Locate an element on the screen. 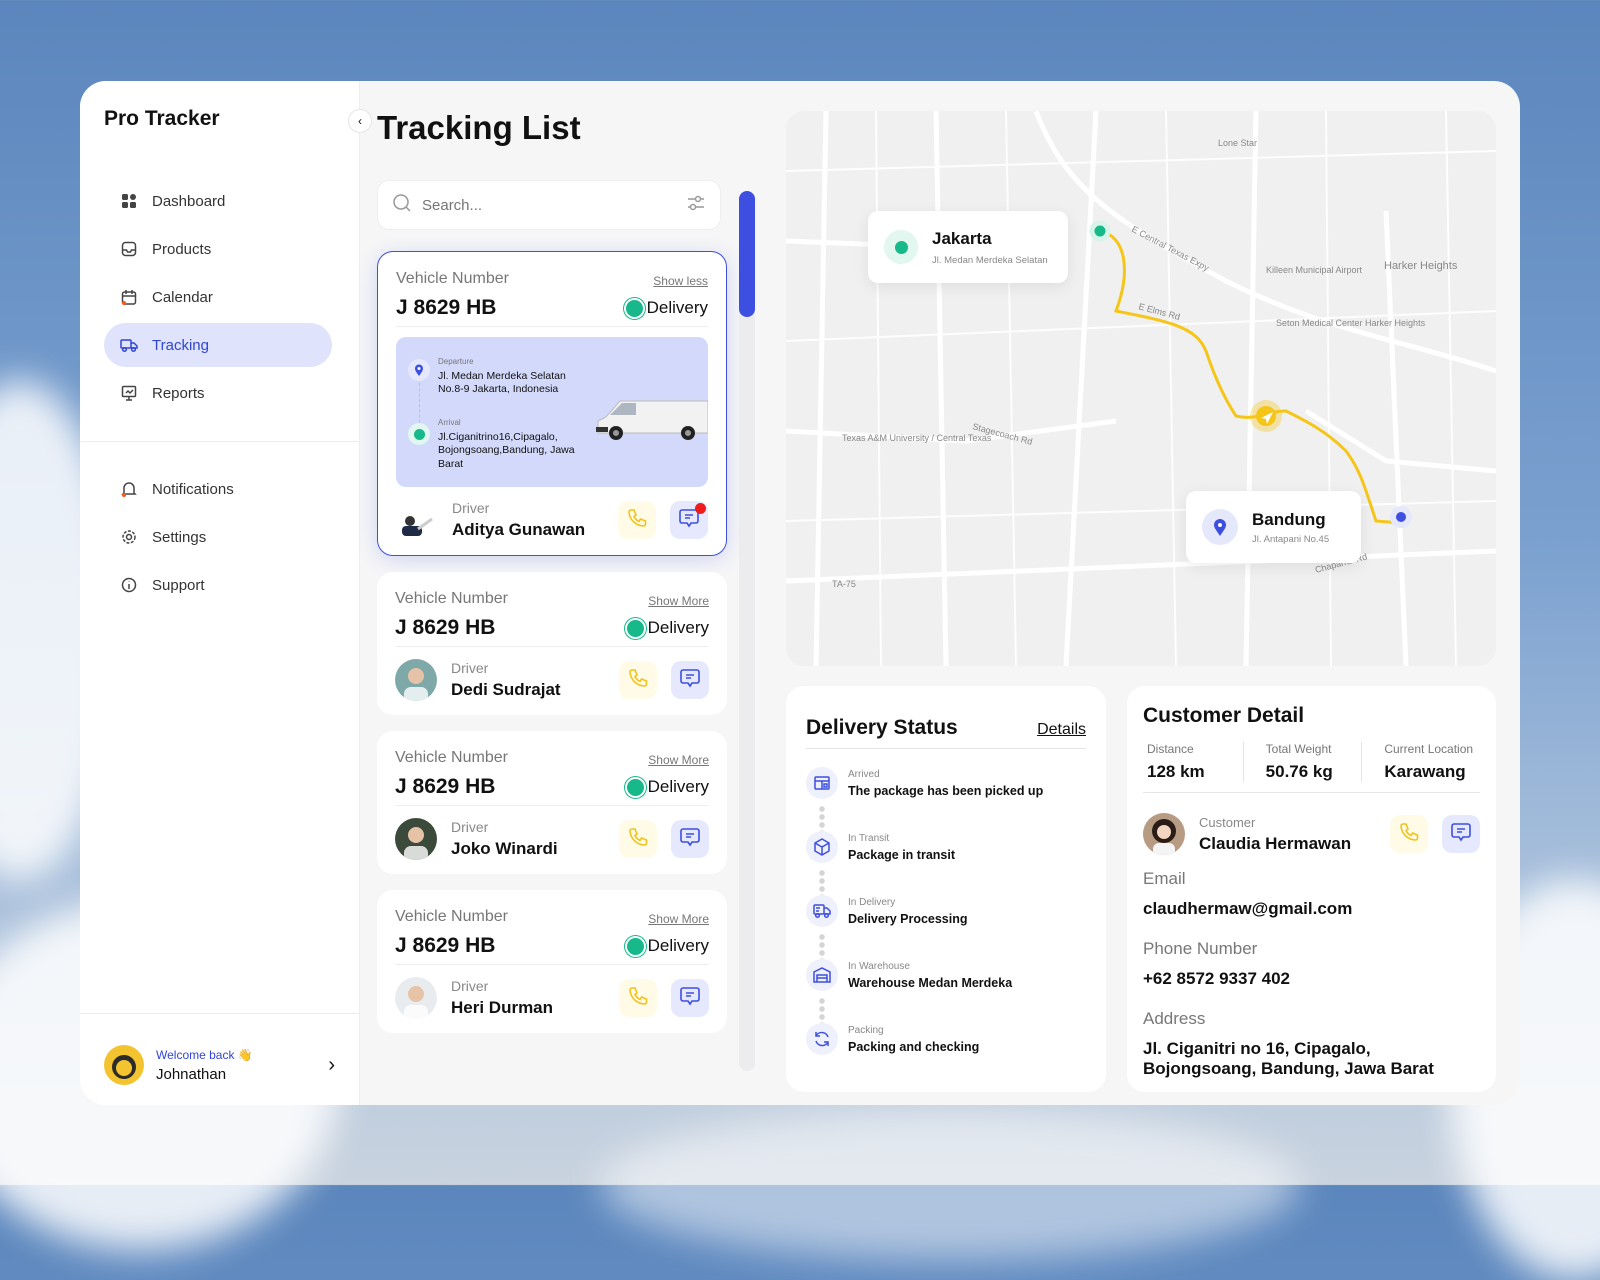 This screenshot has width=1600, height=1280. customer-detail-title: Customer Detail is located at coordinates (1224, 715).